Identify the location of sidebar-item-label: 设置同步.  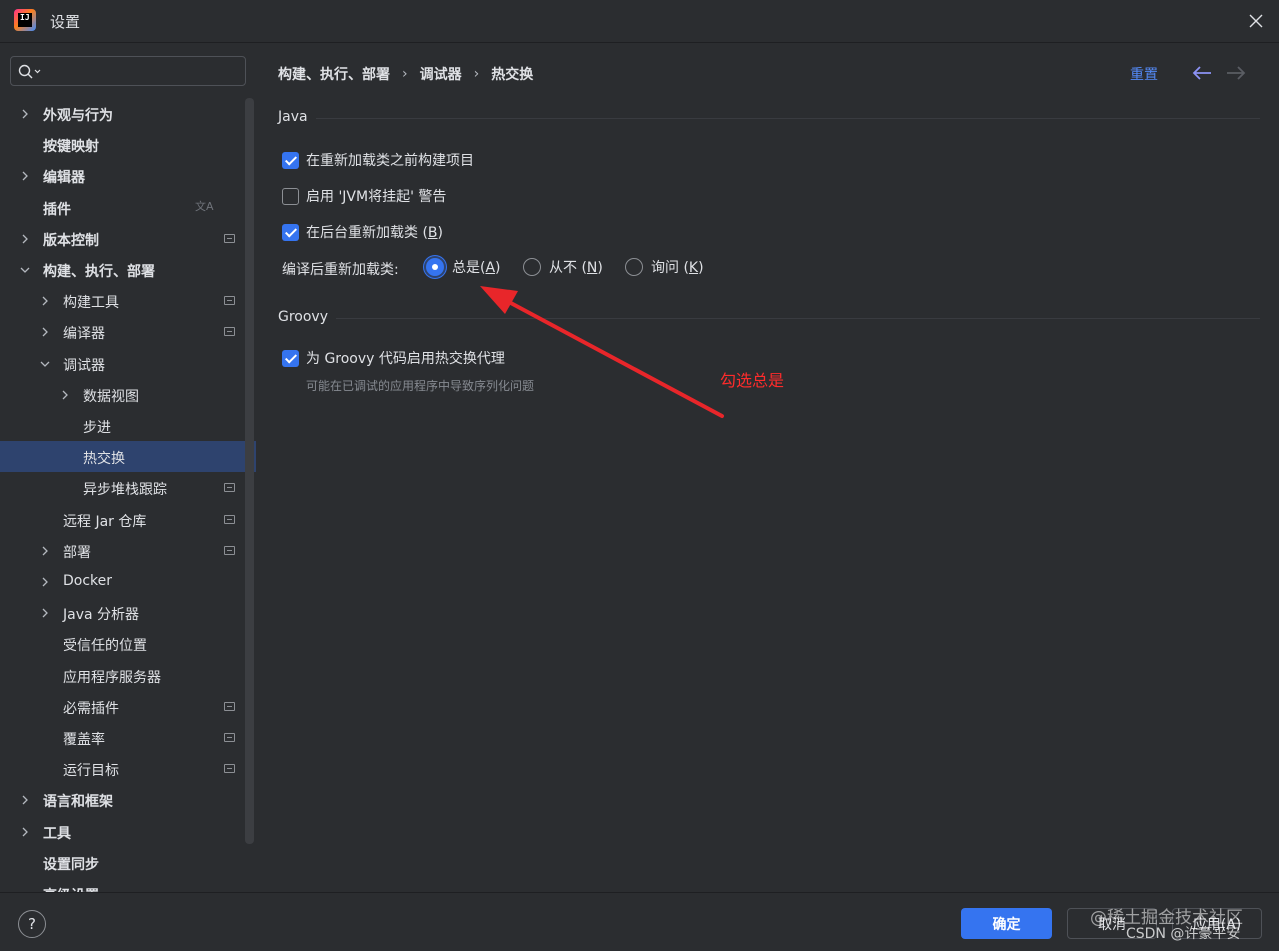
(71, 865).